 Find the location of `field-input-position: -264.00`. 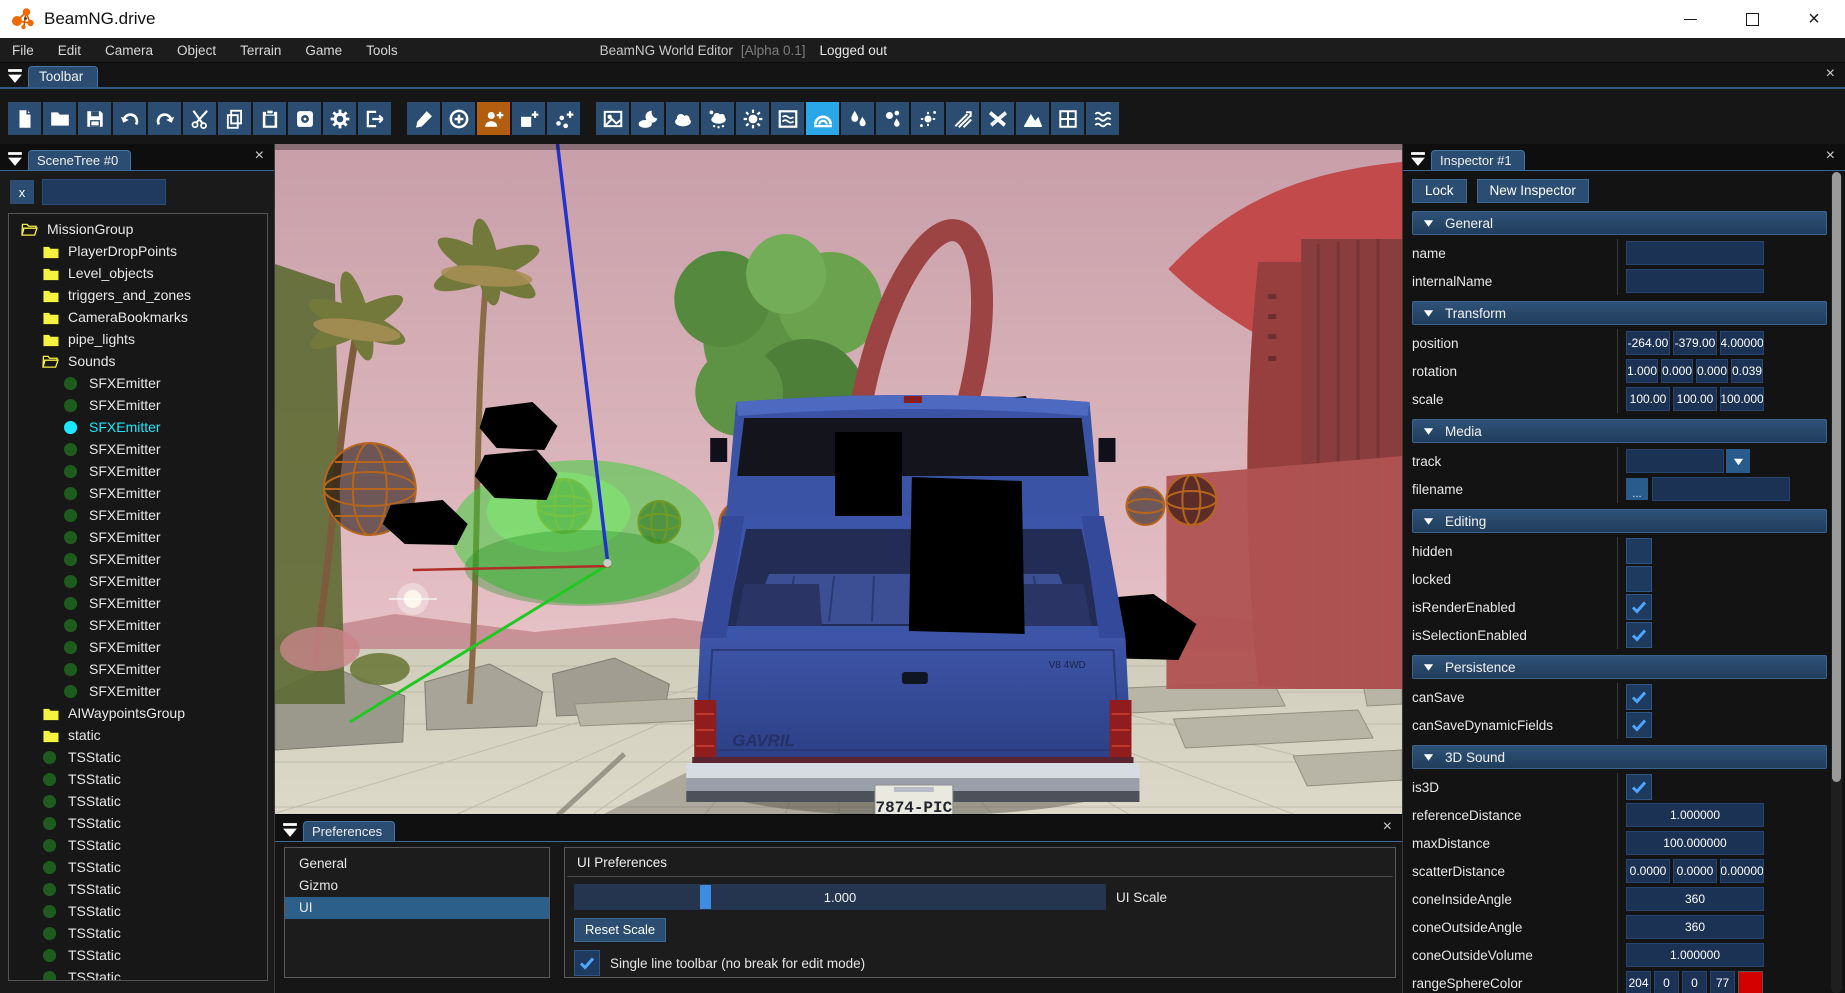

field-input-position: -264.00 is located at coordinates (1648, 343).